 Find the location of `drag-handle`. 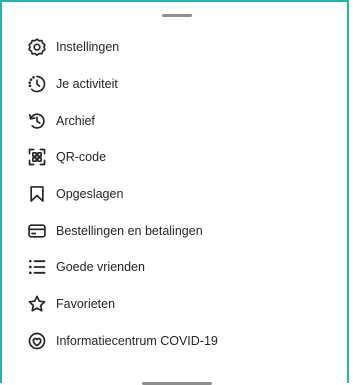

drag-handle is located at coordinates (177, 15).